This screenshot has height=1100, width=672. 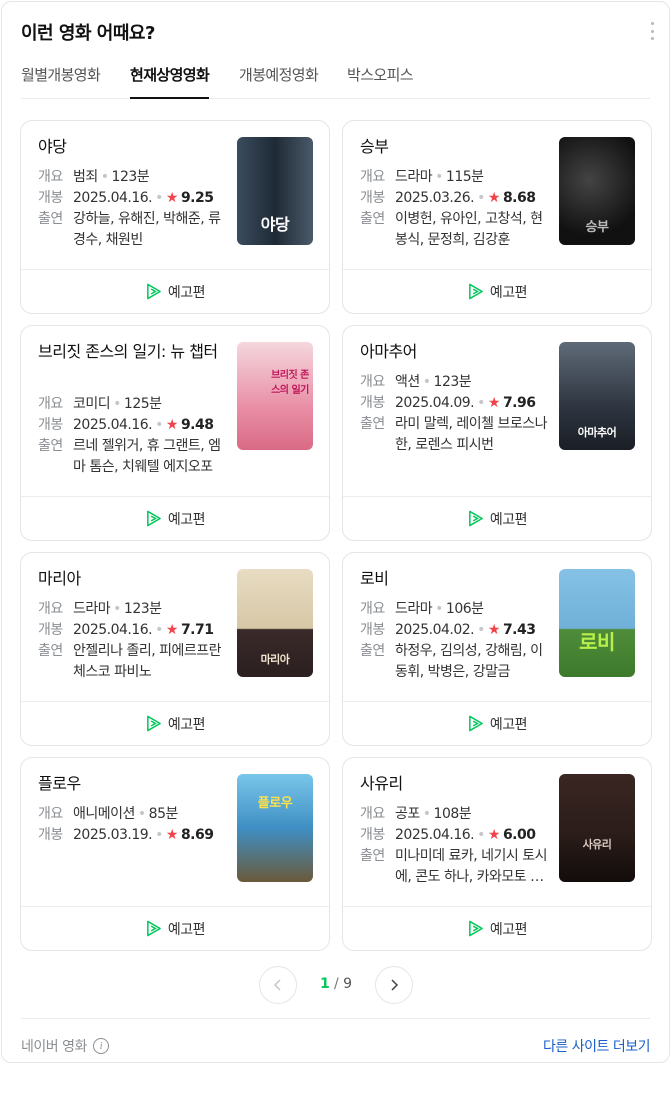 I want to click on play-icon, so click(x=475, y=291).